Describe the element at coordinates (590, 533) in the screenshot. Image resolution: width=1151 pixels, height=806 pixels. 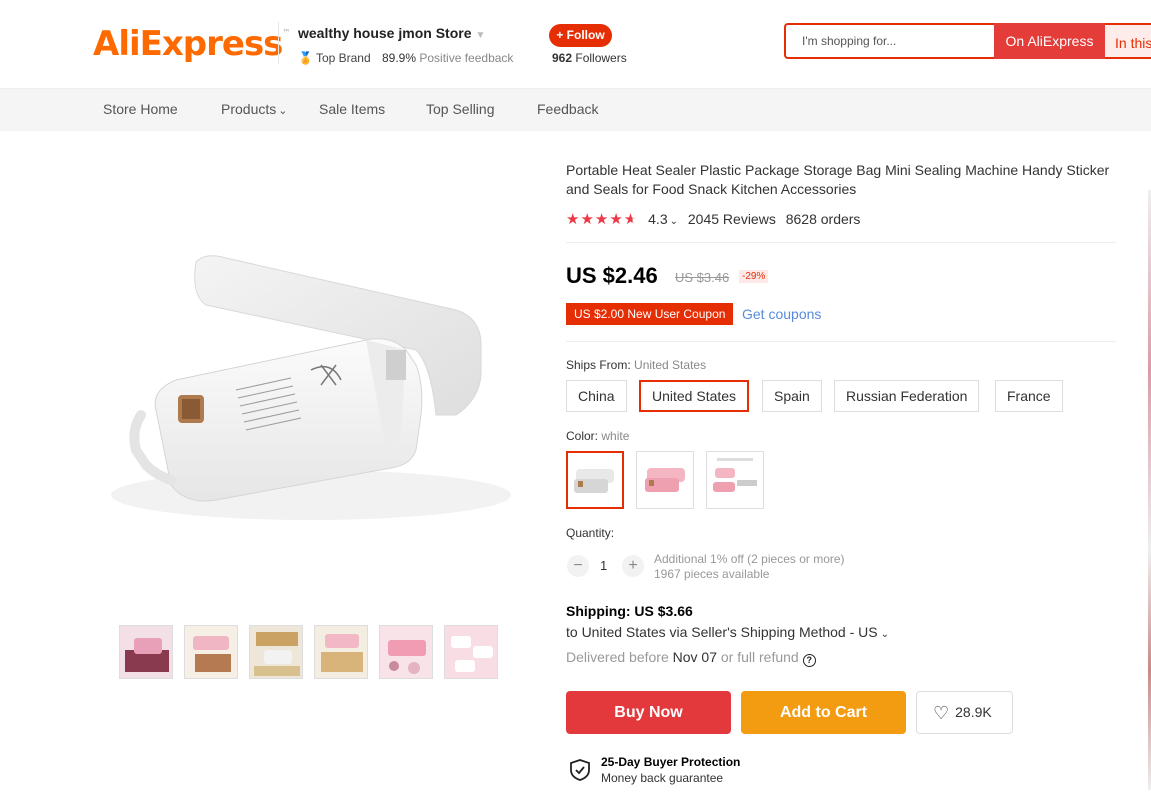
I see `quantity-label: Quantity:` at that location.